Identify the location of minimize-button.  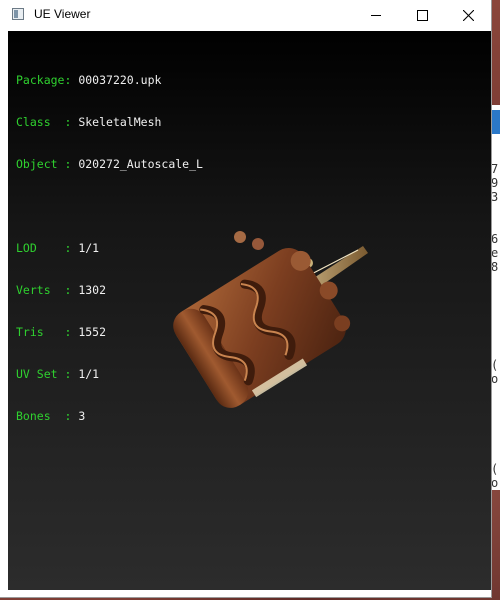
(376, 15).